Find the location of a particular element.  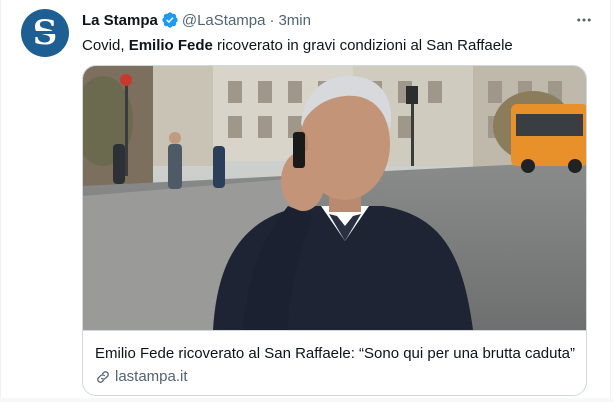

more-horizontal-icon is located at coordinates (584, 20).